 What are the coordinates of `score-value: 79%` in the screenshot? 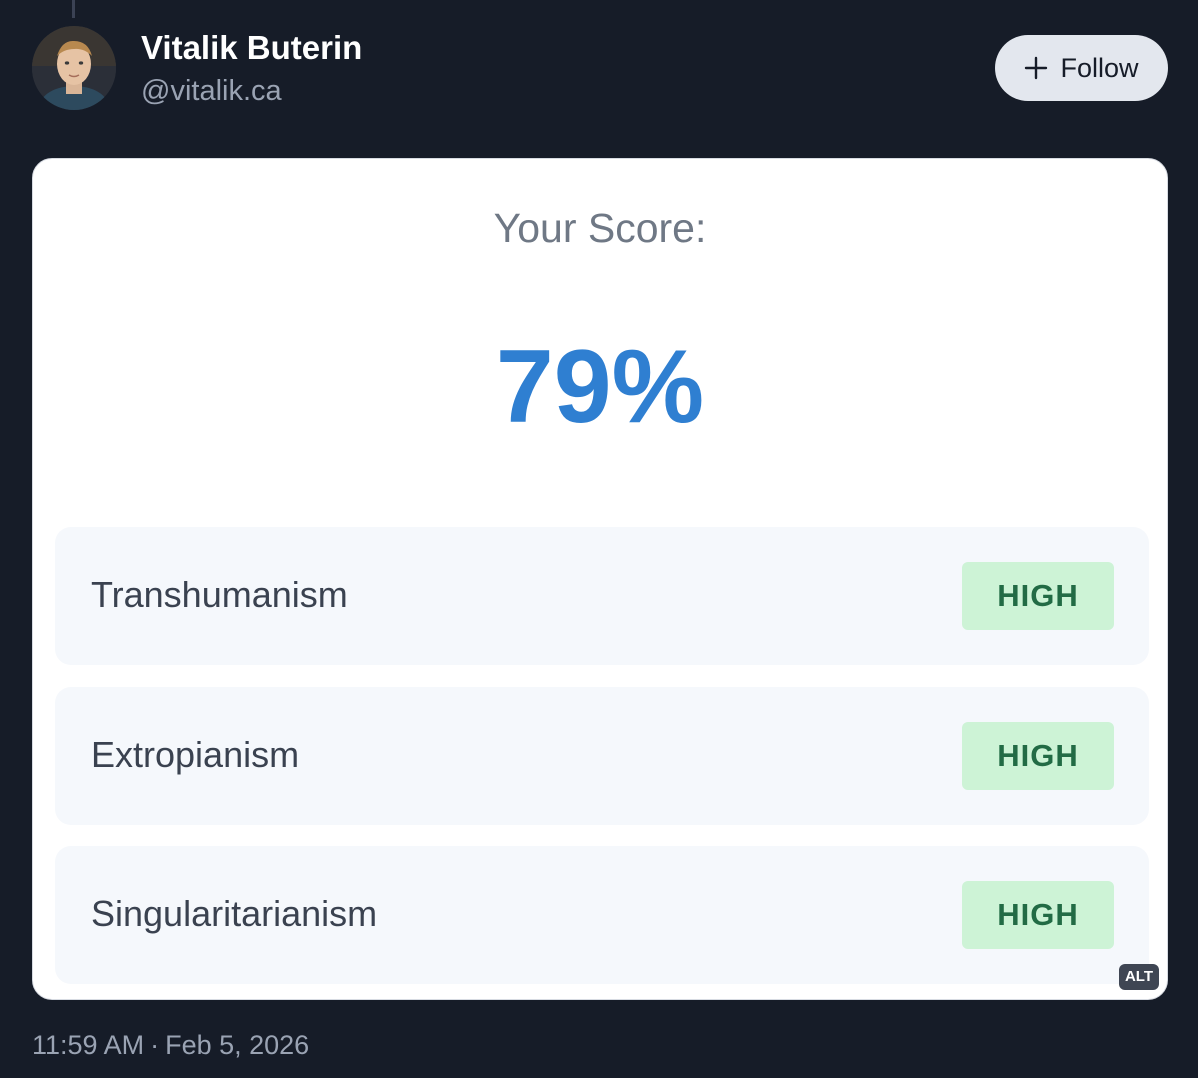 It's located at (600, 387).